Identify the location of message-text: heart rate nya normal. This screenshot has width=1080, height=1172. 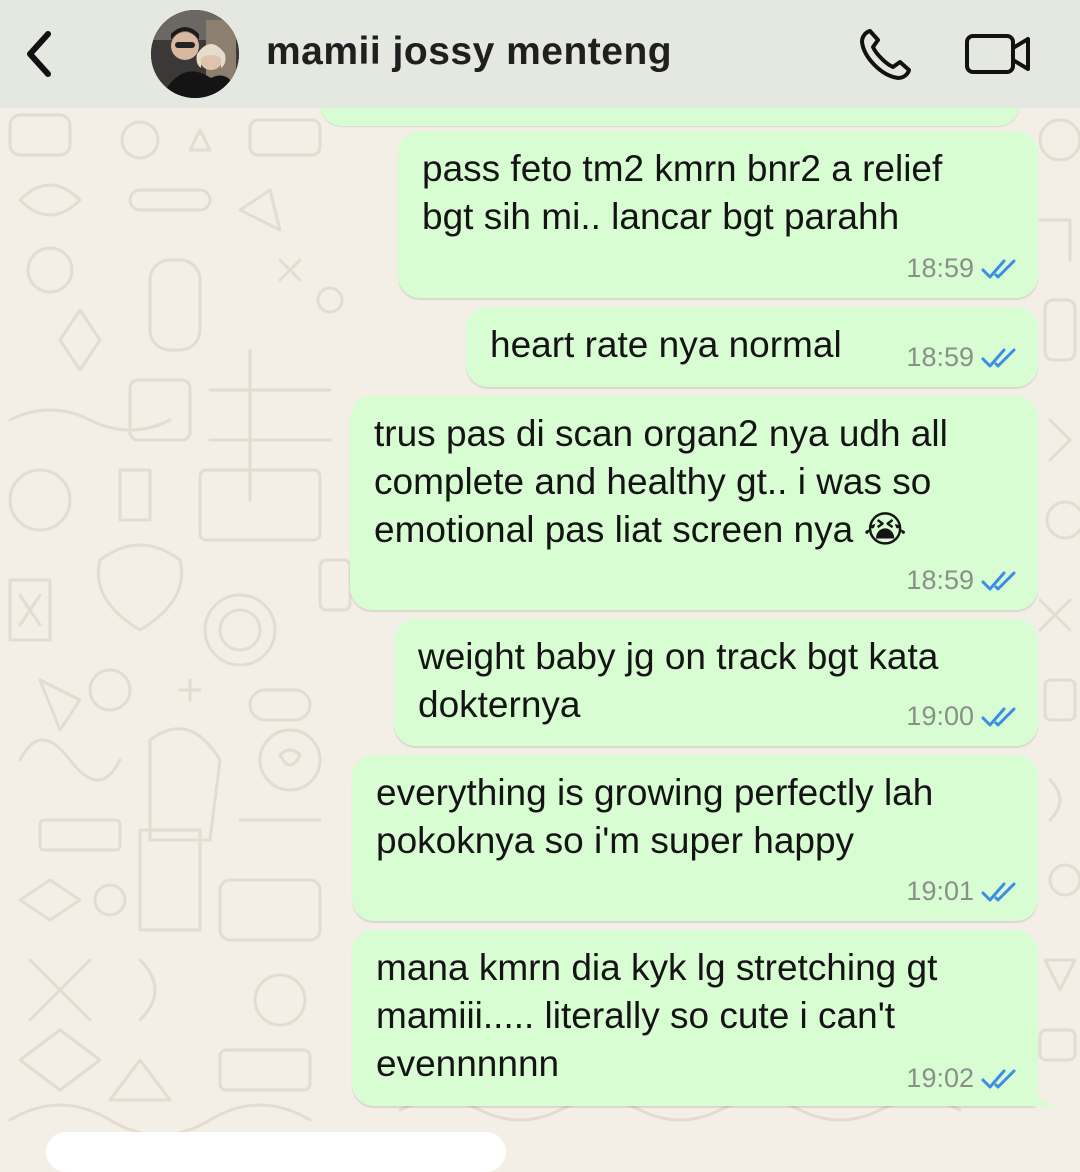
(666, 344).